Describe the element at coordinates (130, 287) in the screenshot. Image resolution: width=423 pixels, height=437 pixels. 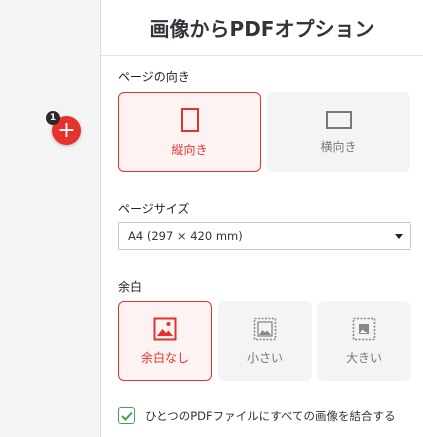
I see `margin-label: 余白` at that location.